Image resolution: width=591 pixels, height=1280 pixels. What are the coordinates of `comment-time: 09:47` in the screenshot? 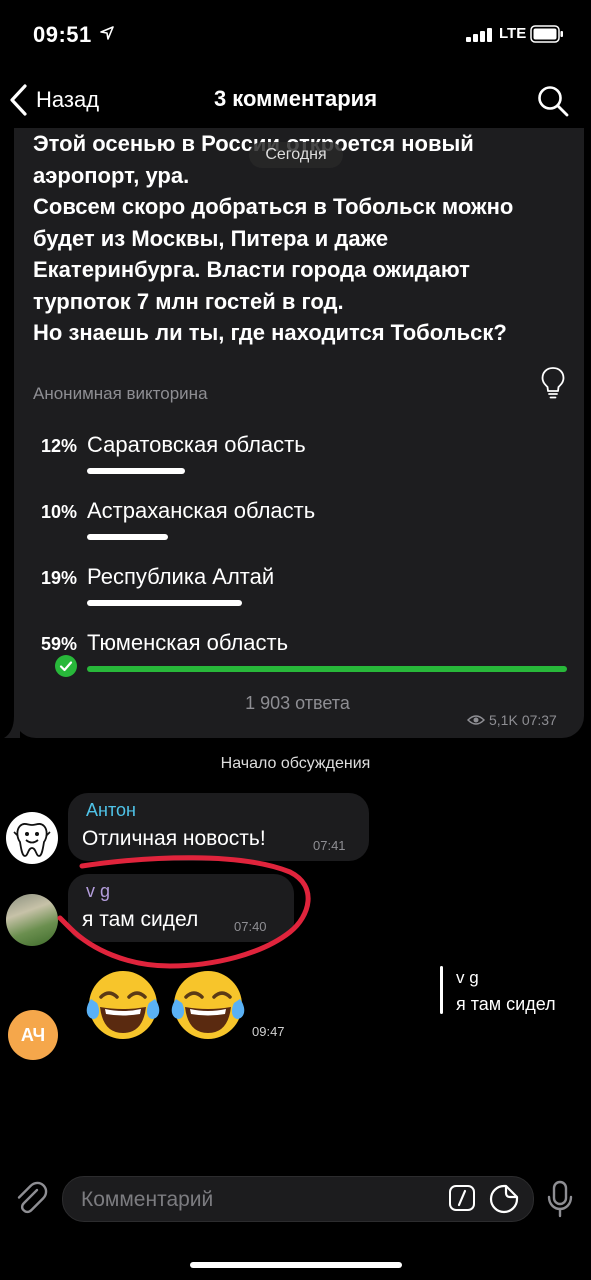 It's located at (268, 1031).